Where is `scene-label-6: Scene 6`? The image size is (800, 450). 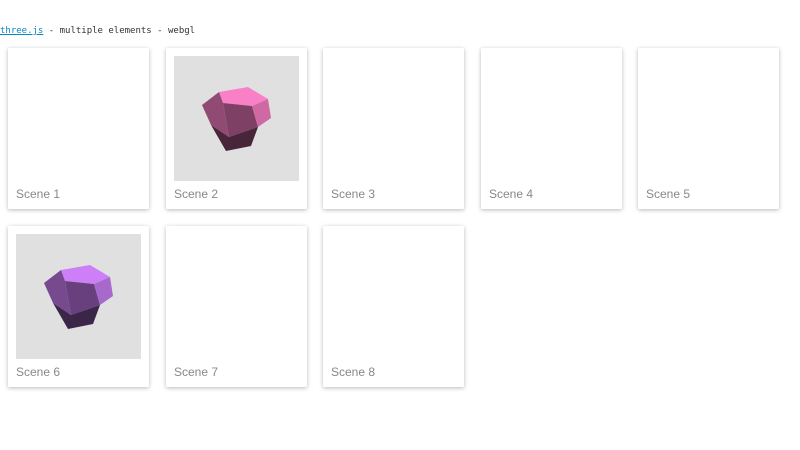
scene-label-6: Scene 6 is located at coordinates (38, 372).